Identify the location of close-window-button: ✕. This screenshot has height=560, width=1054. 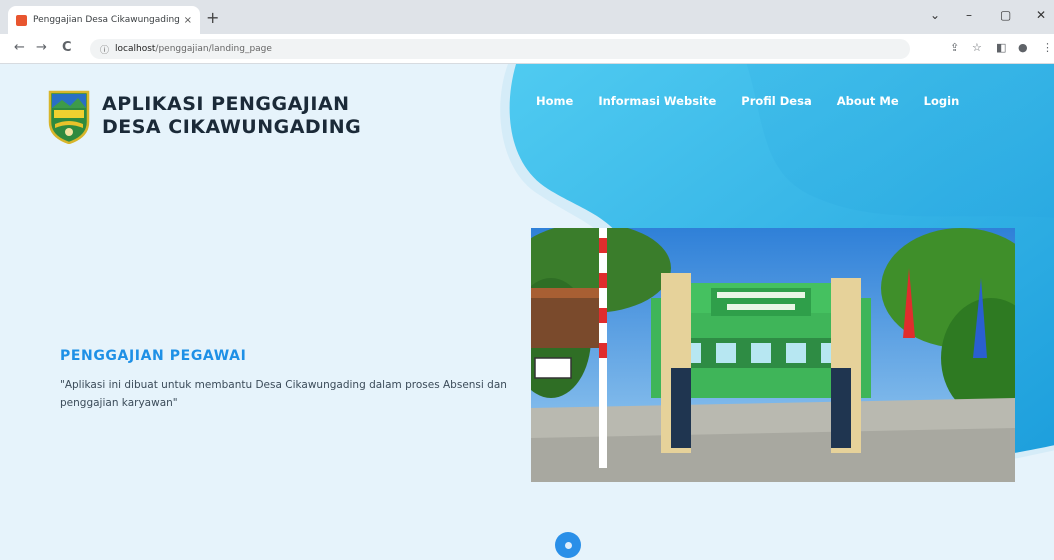
(1041, 15).